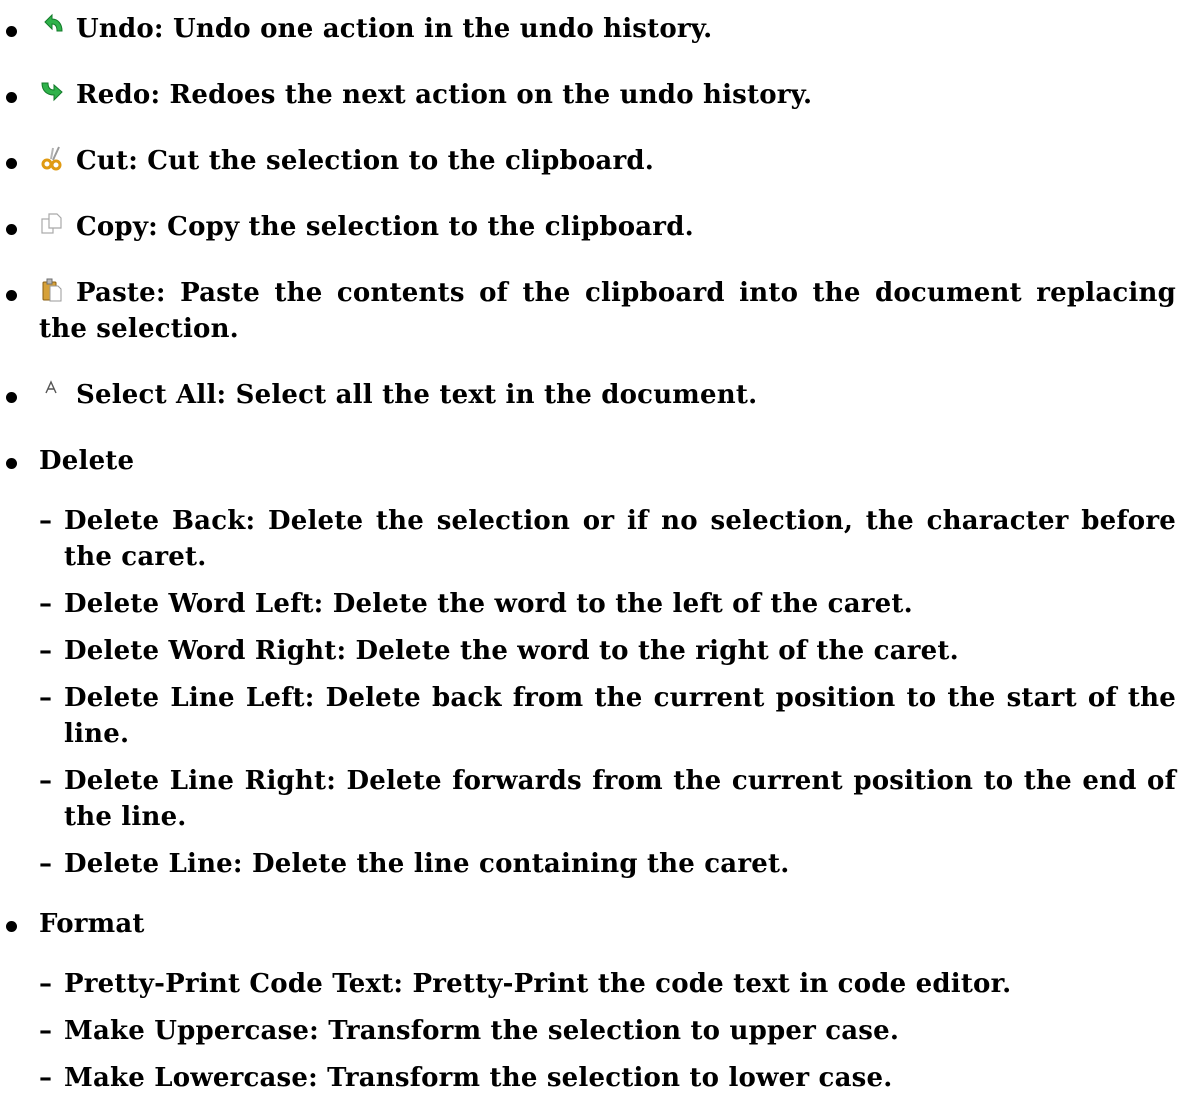  I want to click on undo-icon, so click(52, 26).